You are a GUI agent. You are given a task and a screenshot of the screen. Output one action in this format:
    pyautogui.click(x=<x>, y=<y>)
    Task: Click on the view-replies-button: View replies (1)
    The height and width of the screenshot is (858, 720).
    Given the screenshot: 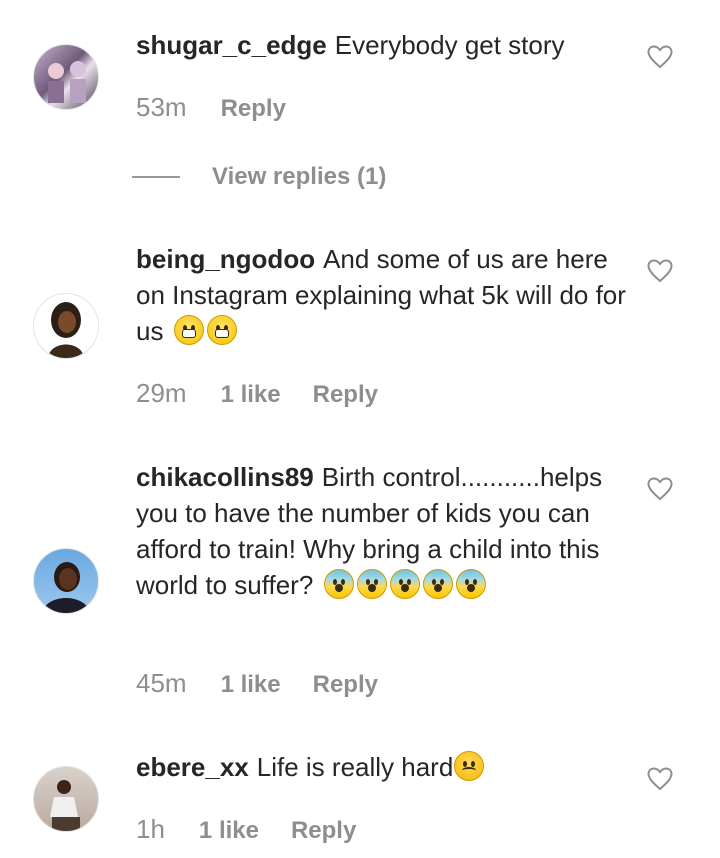 What is the action you would take?
    pyautogui.click(x=259, y=177)
    